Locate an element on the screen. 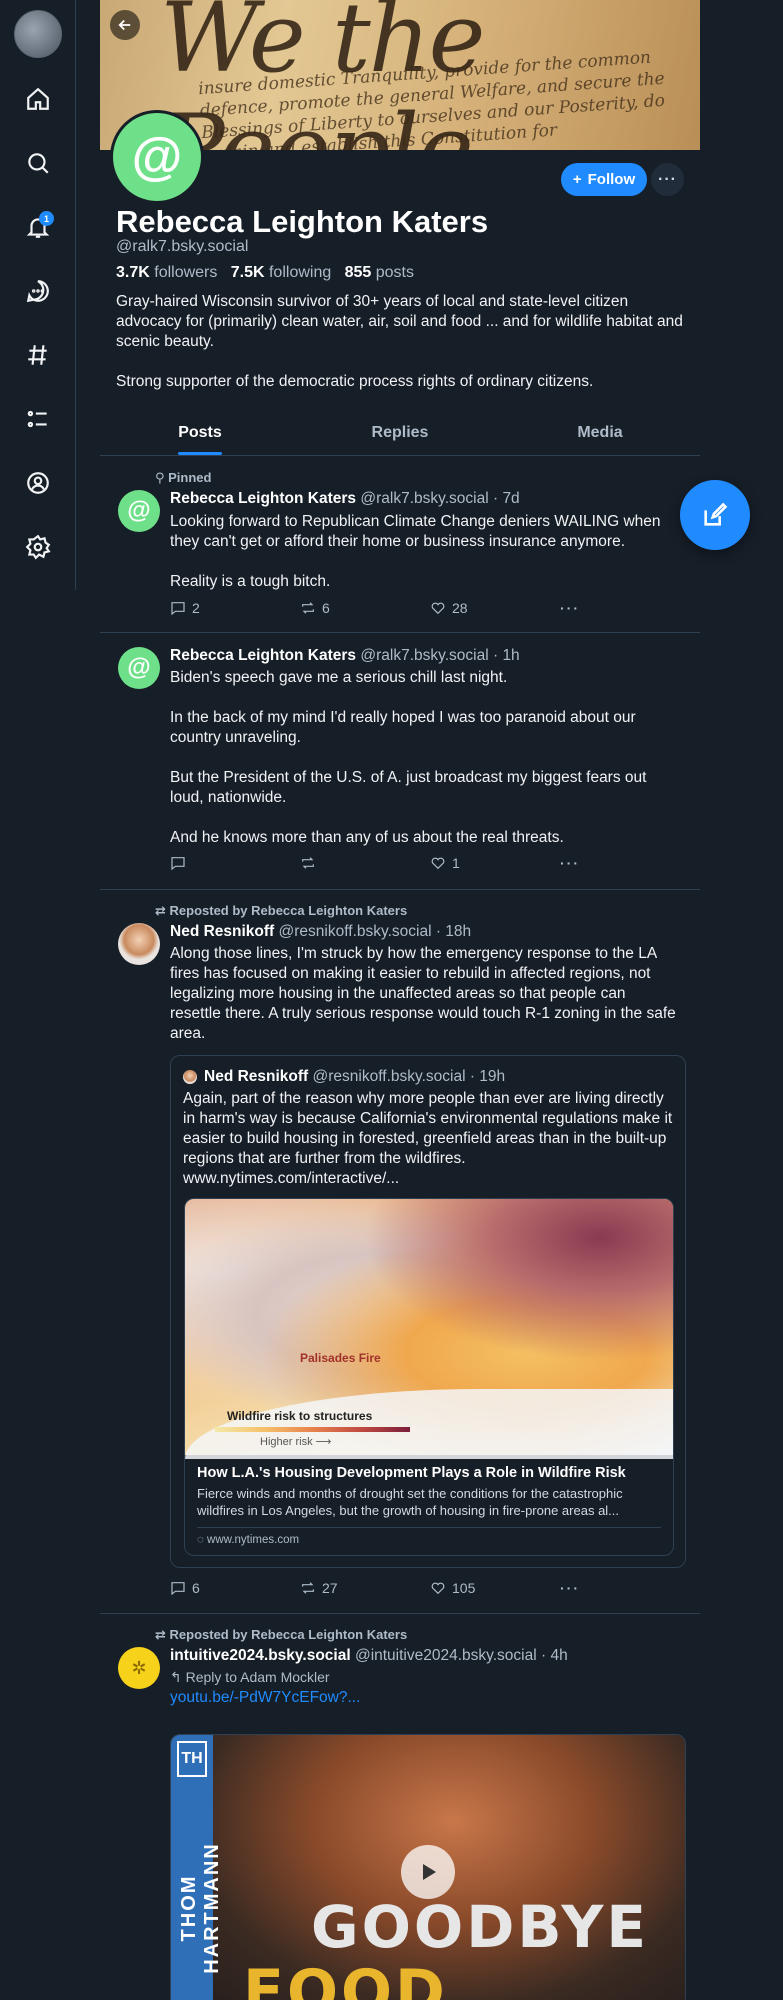 The height and width of the screenshot is (2000, 783). reply-button: 2 is located at coordinates (185, 608).